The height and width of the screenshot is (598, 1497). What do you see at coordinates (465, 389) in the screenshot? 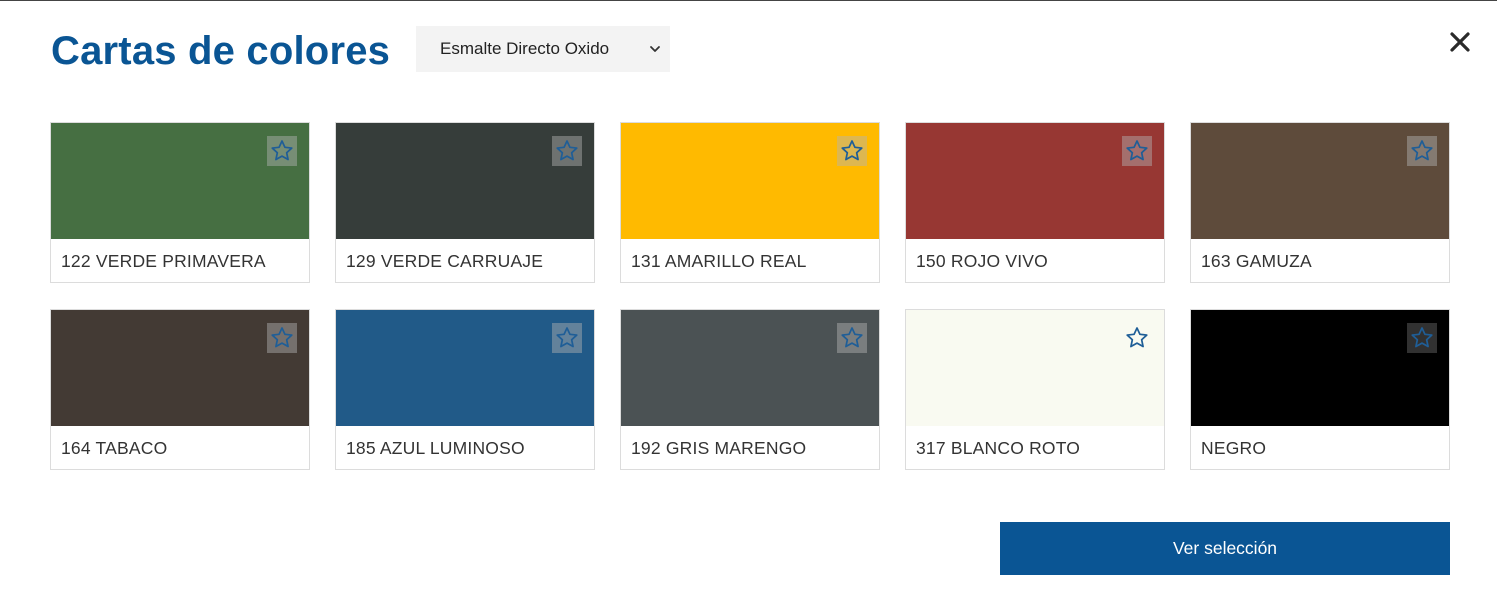
I see `color-card: 185 AZUL LUMINOSO` at bounding box center [465, 389].